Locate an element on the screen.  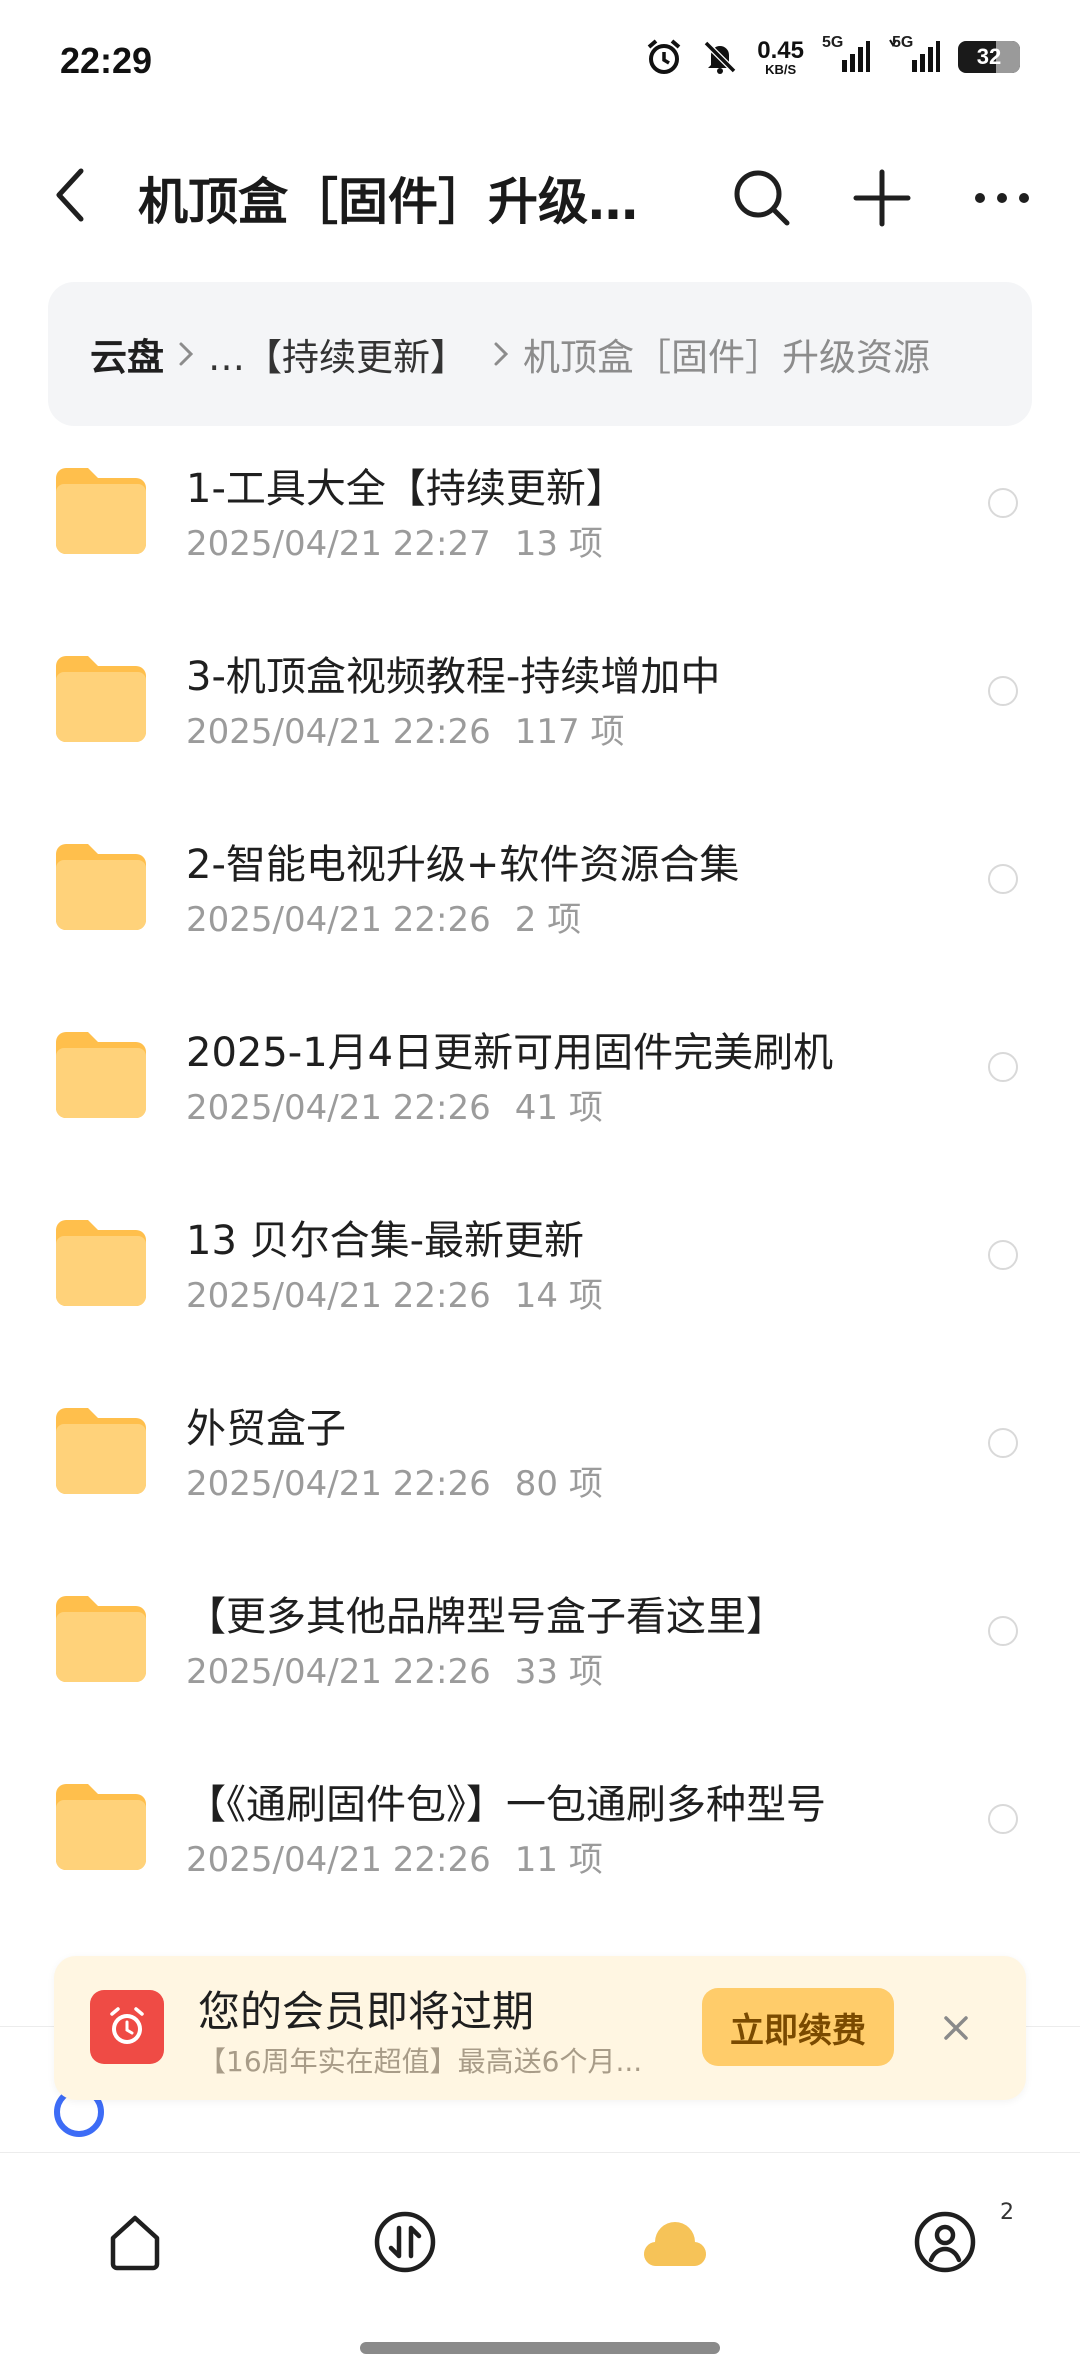
list-item: 外贸盒子 2025/04/21 22:26 80 项 is located at coordinates (540, 1478).